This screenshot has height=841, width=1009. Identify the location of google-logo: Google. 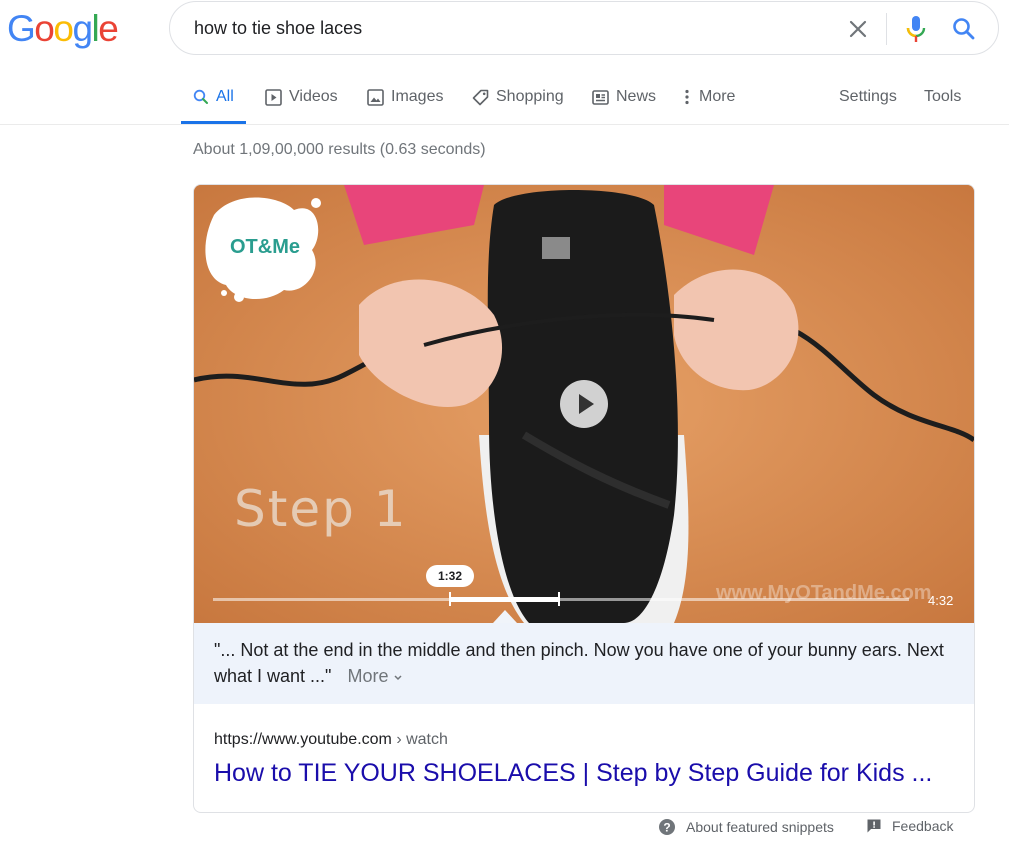
(63, 29).